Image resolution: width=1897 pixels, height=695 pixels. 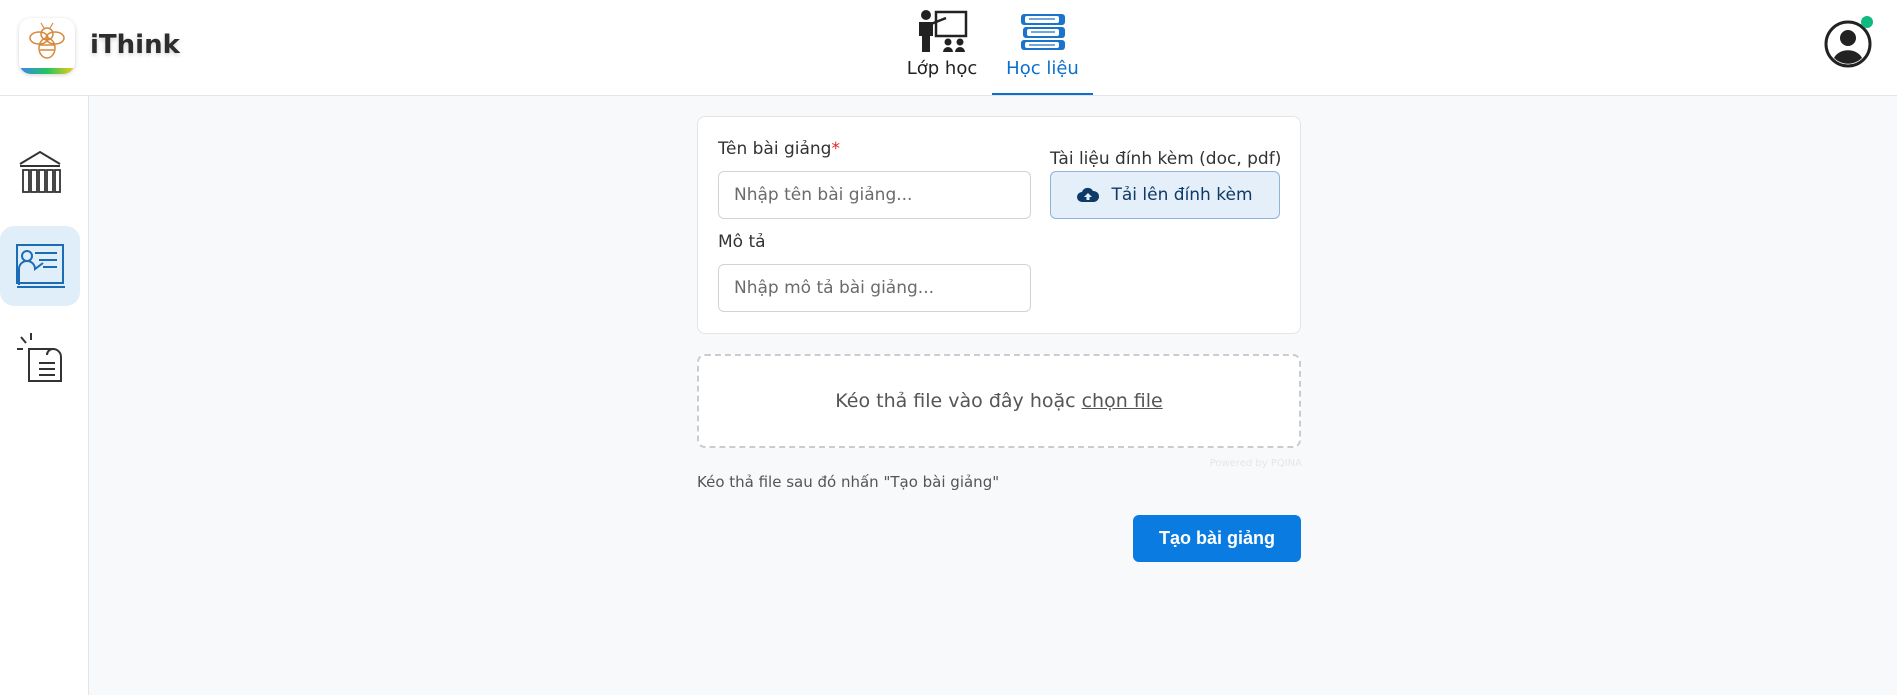 I want to click on top-bar: iThink Lớp học Học liệu, so click(x=948, y=48).